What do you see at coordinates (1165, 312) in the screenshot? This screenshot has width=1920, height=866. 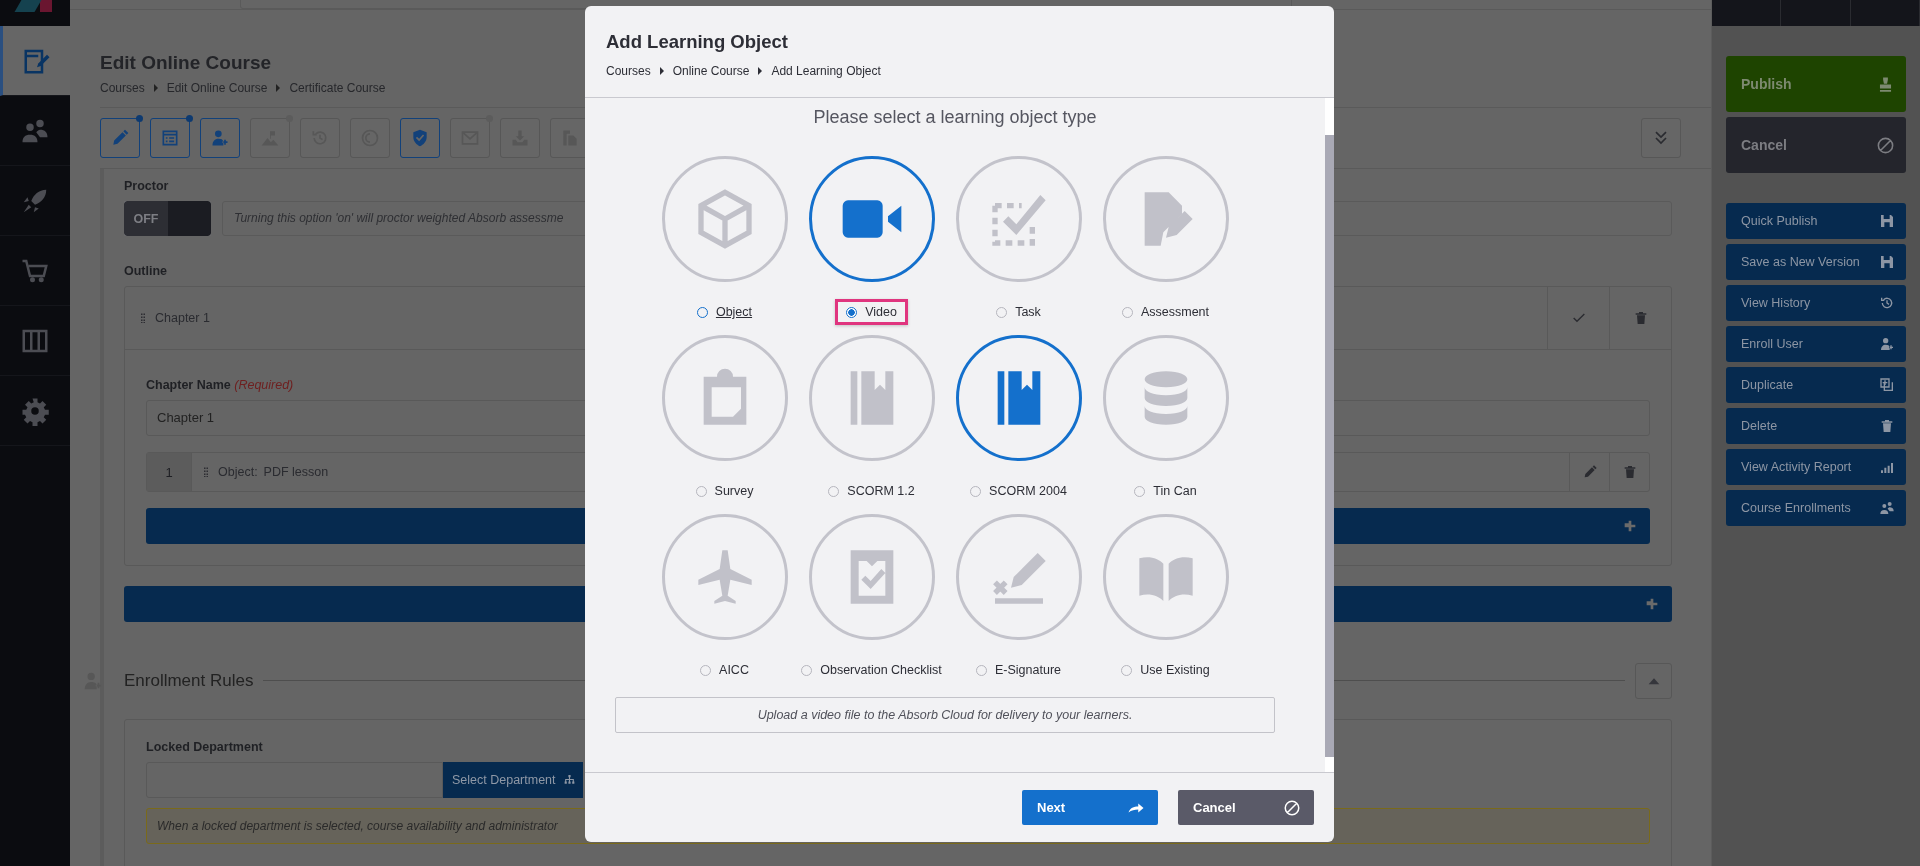 I see `radio-option: Assessment` at bounding box center [1165, 312].